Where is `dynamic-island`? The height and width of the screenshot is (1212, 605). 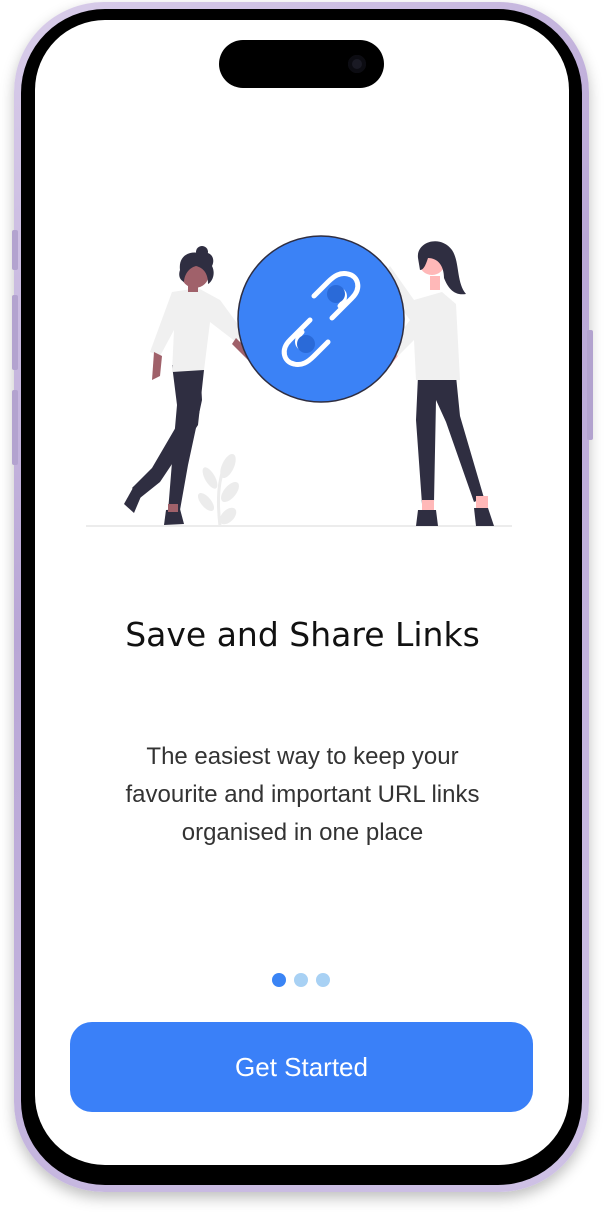
dynamic-island is located at coordinates (301, 64).